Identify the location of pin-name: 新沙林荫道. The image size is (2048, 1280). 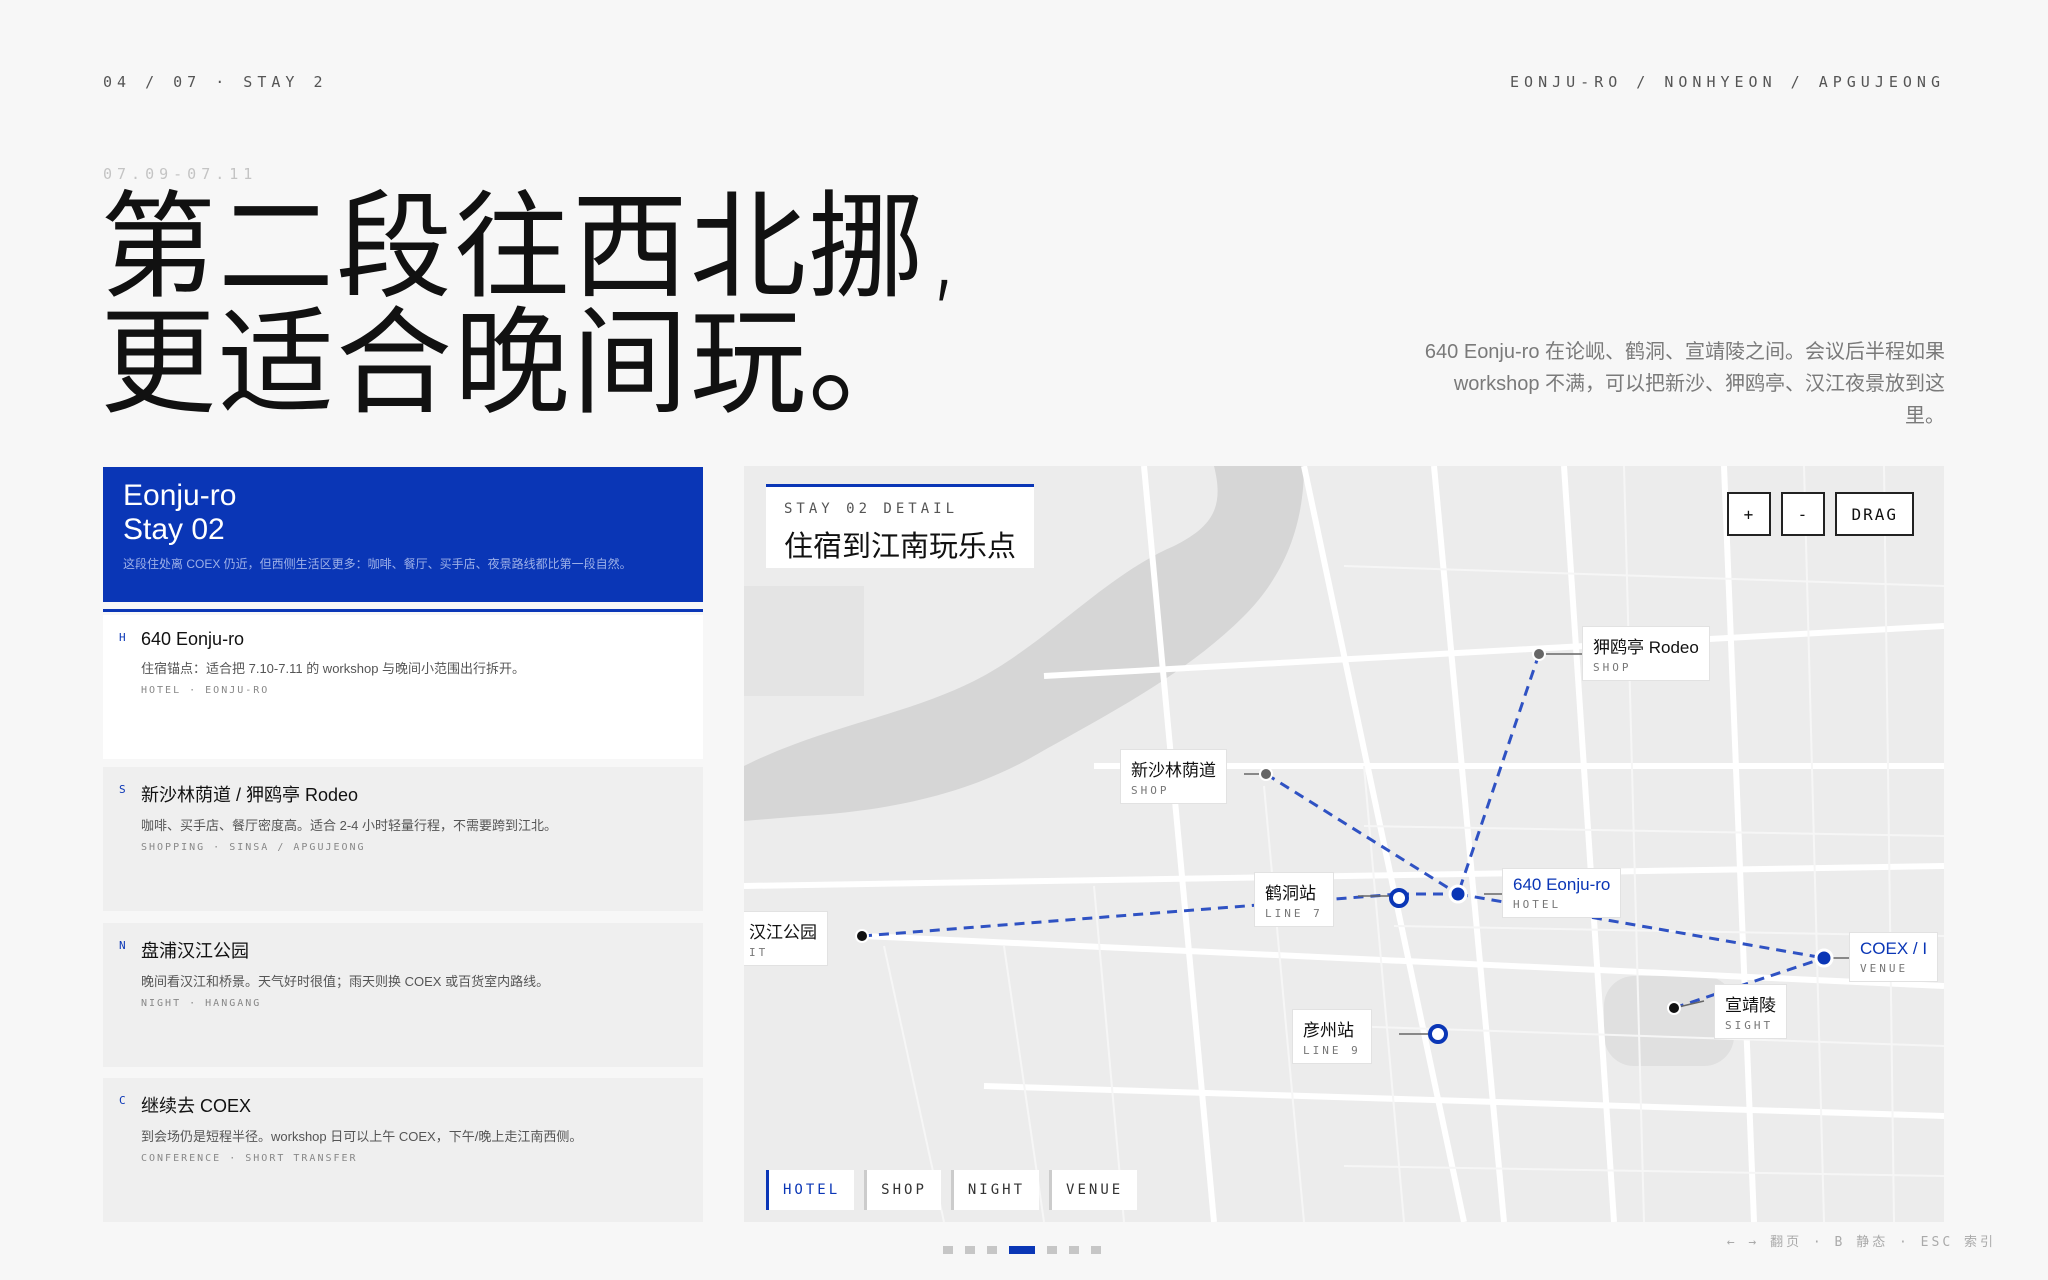
(1173, 770).